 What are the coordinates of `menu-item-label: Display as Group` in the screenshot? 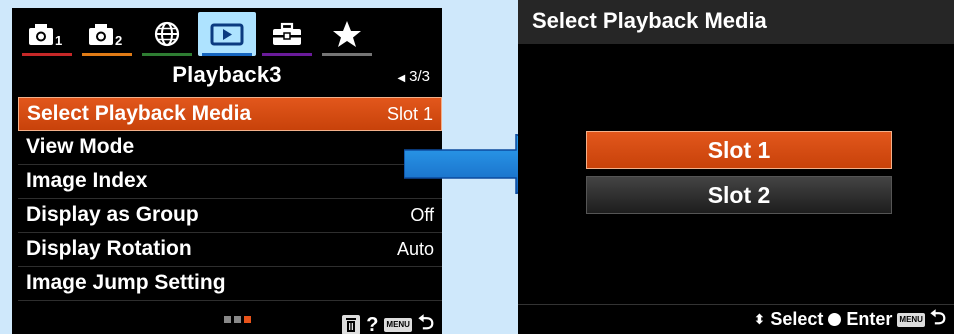 It's located at (112, 214).